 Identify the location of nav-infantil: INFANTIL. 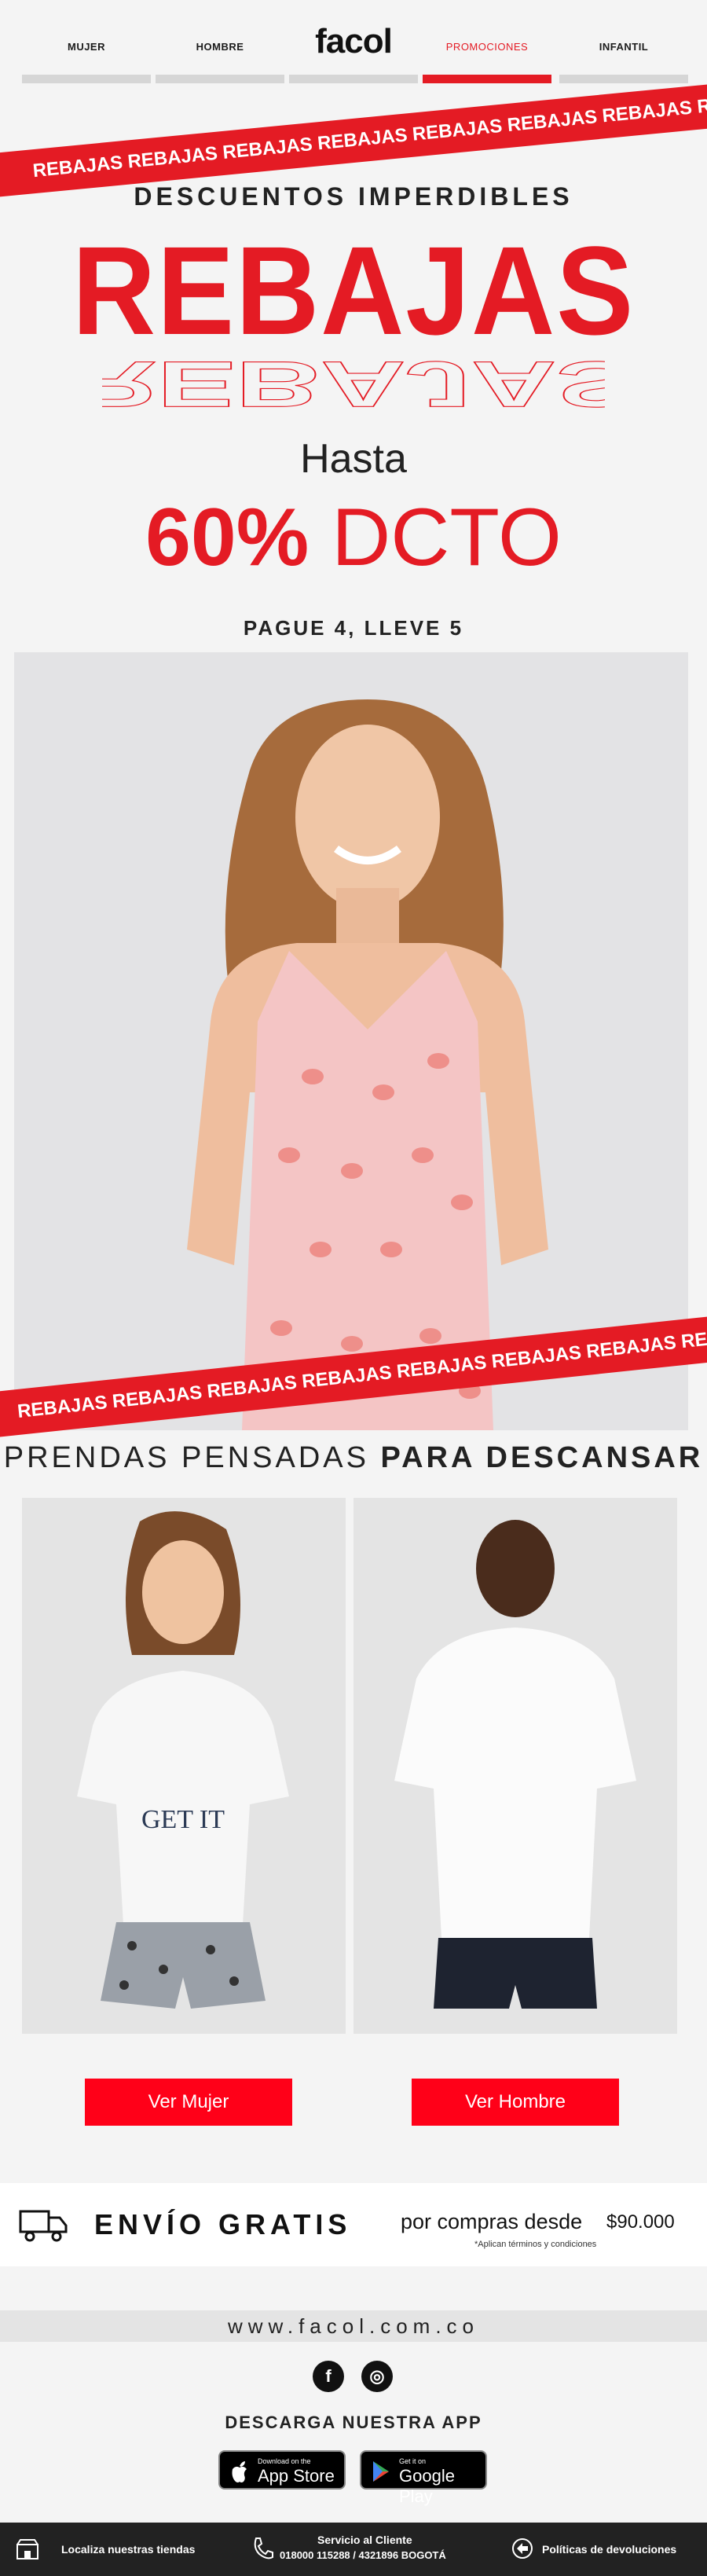
(623, 43).